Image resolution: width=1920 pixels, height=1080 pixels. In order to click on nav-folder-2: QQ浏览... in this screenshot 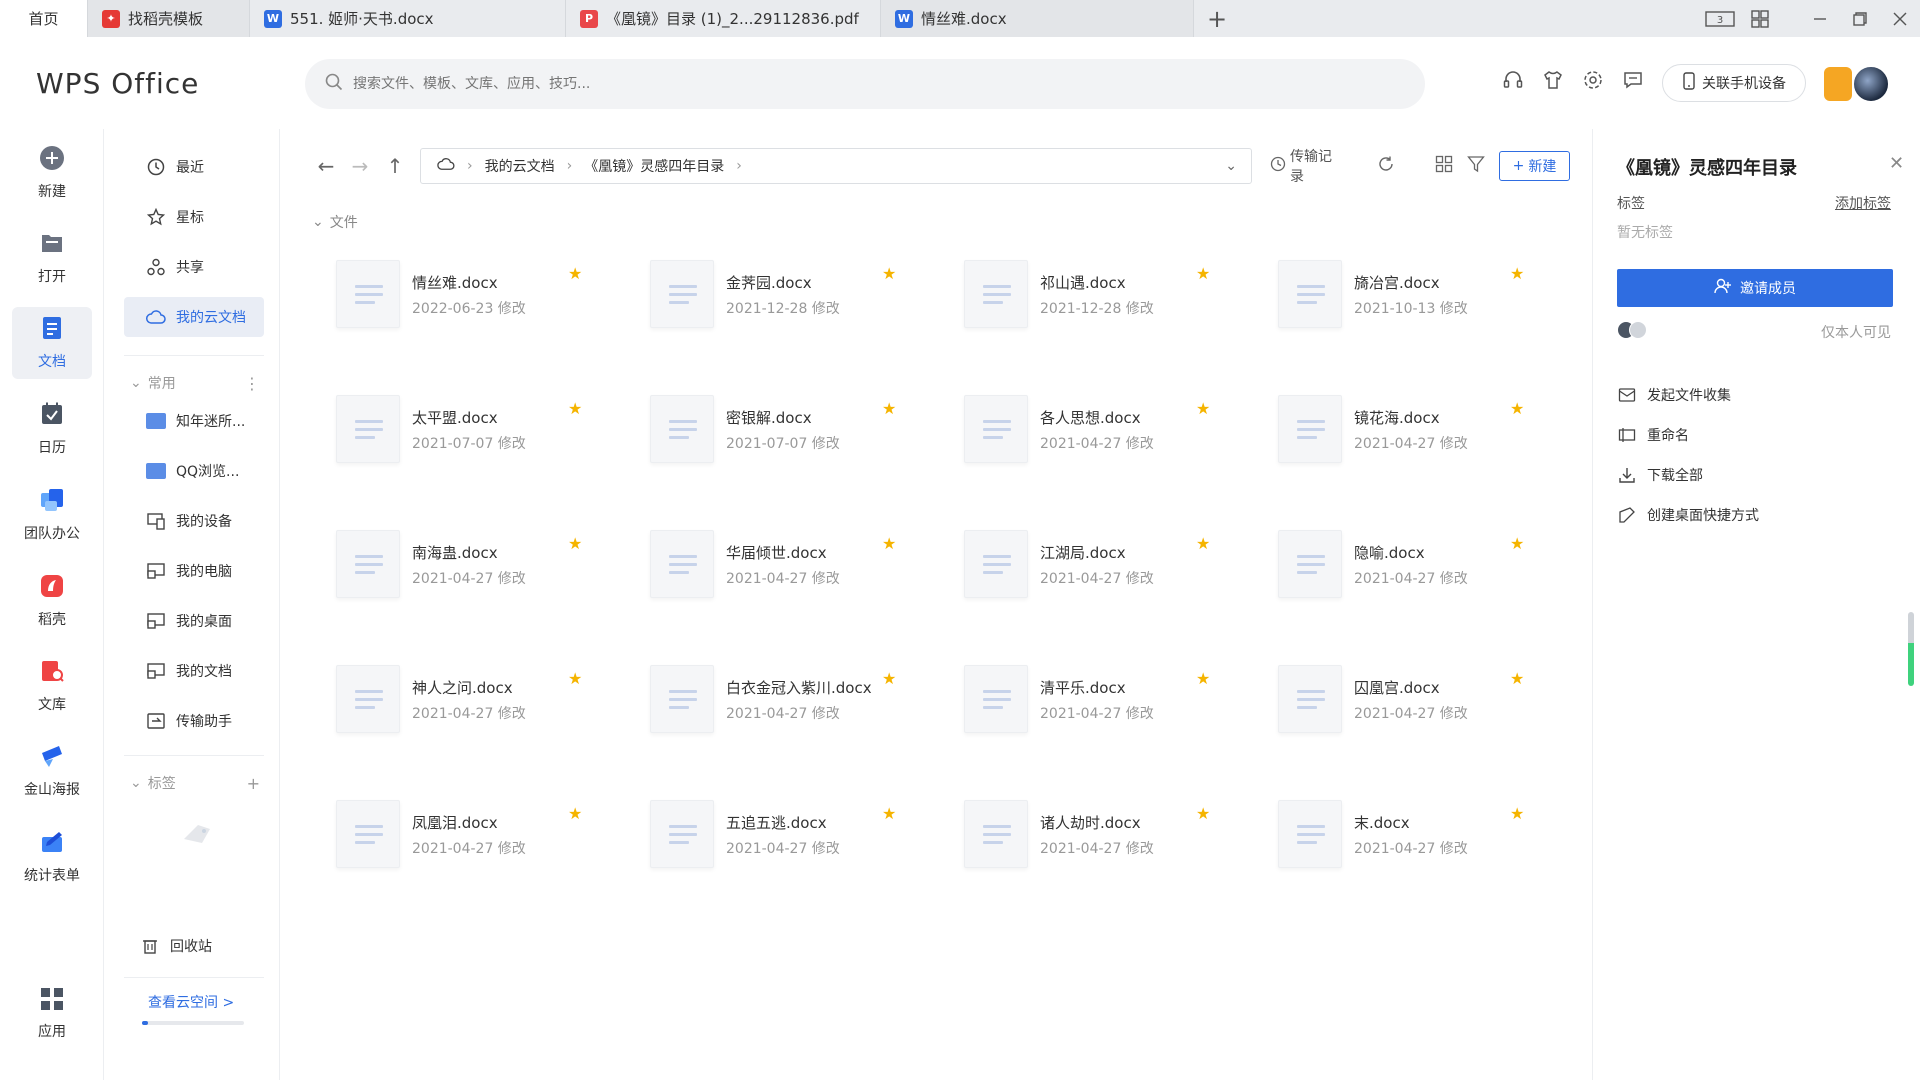, I will do `click(194, 471)`.